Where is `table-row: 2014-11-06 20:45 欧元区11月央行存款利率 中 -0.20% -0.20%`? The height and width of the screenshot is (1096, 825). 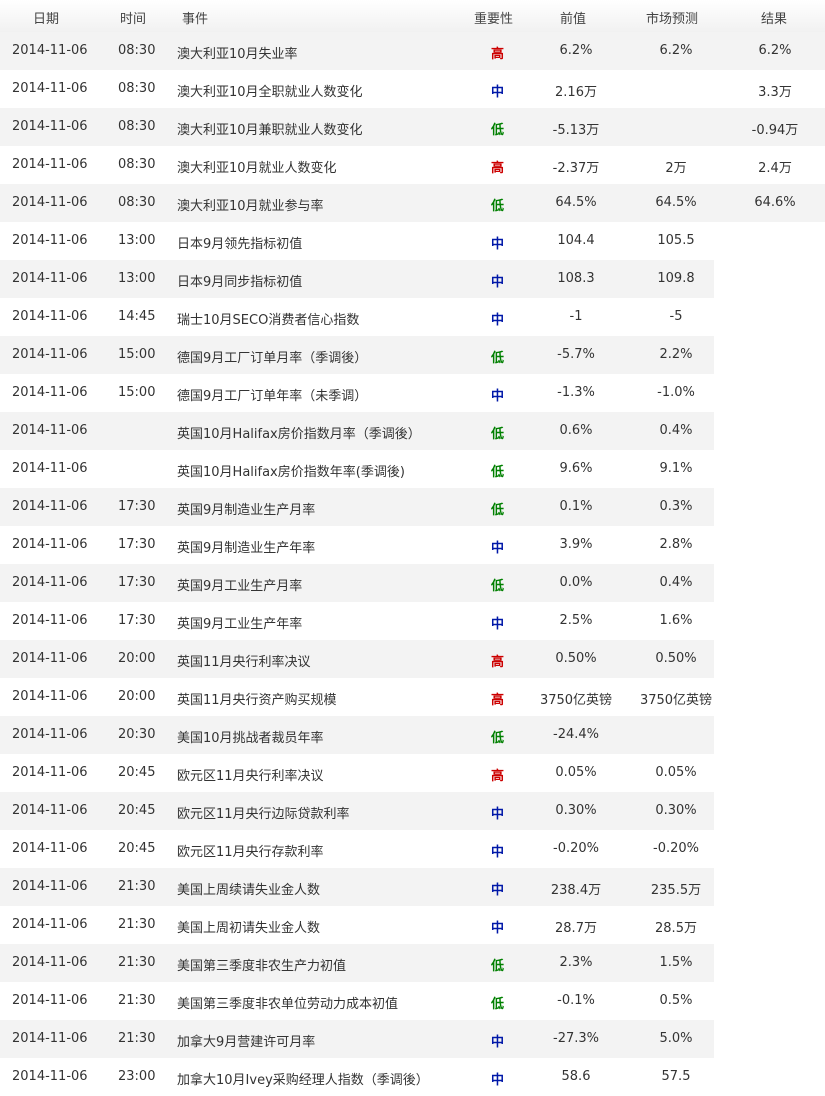 table-row: 2014-11-06 20:45 欧元区11月央行存款利率 中 -0.20% -0.20% is located at coordinates (412, 849).